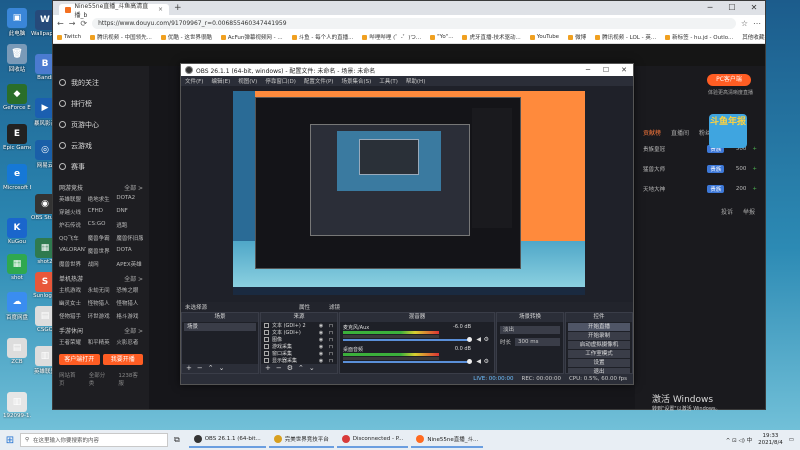 This screenshot has width=800, height=450. What do you see at coordinates (220, 81) in the screenshot?
I see `obs-menu-item: 编辑(E)` at bounding box center [220, 81].